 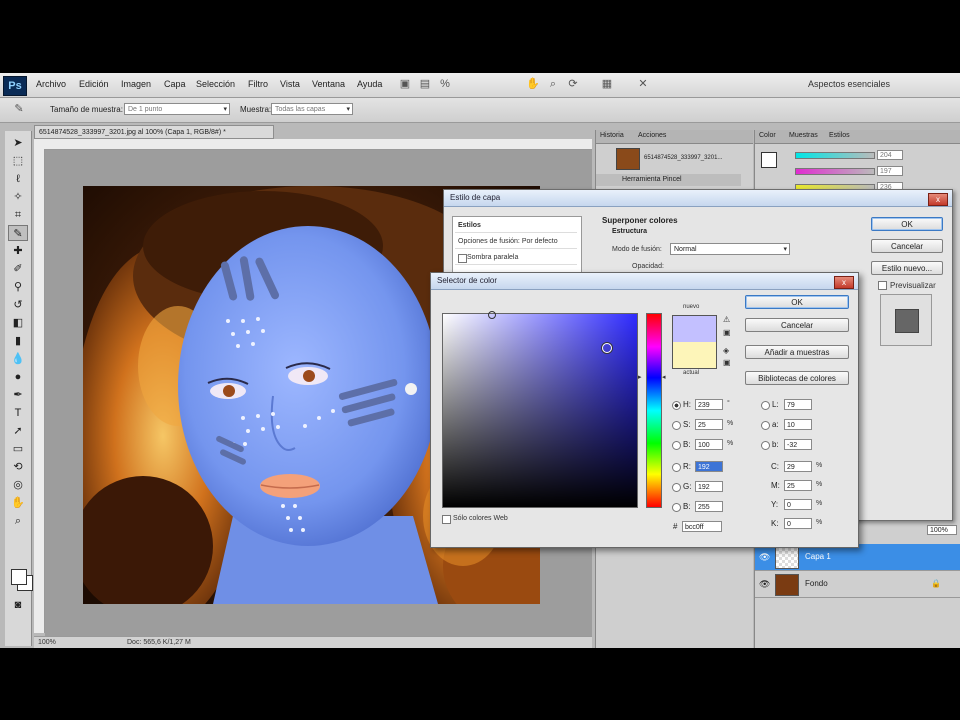 What do you see at coordinates (676, 445) in the screenshot?
I see `brightness-radio` at bounding box center [676, 445].